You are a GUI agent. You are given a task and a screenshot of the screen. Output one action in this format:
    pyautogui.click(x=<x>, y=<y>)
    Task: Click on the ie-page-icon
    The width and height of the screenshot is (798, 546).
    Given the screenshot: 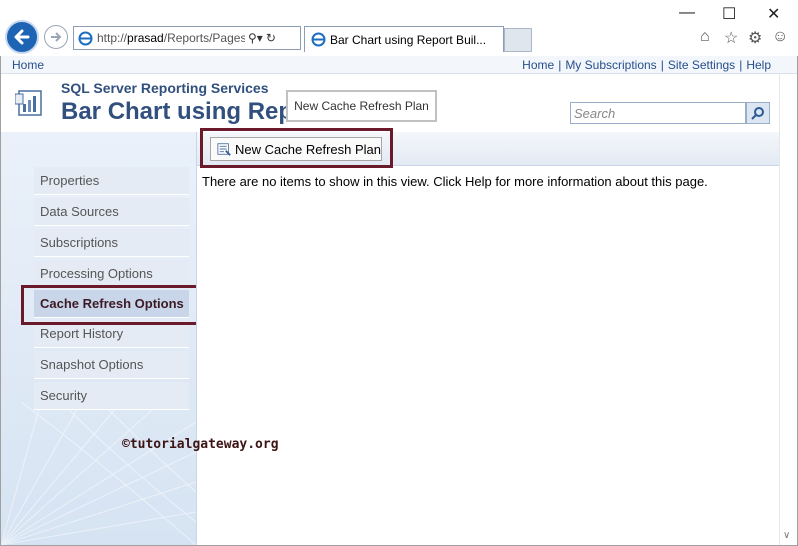 What is the action you would take?
    pyautogui.click(x=85, y=38)
    